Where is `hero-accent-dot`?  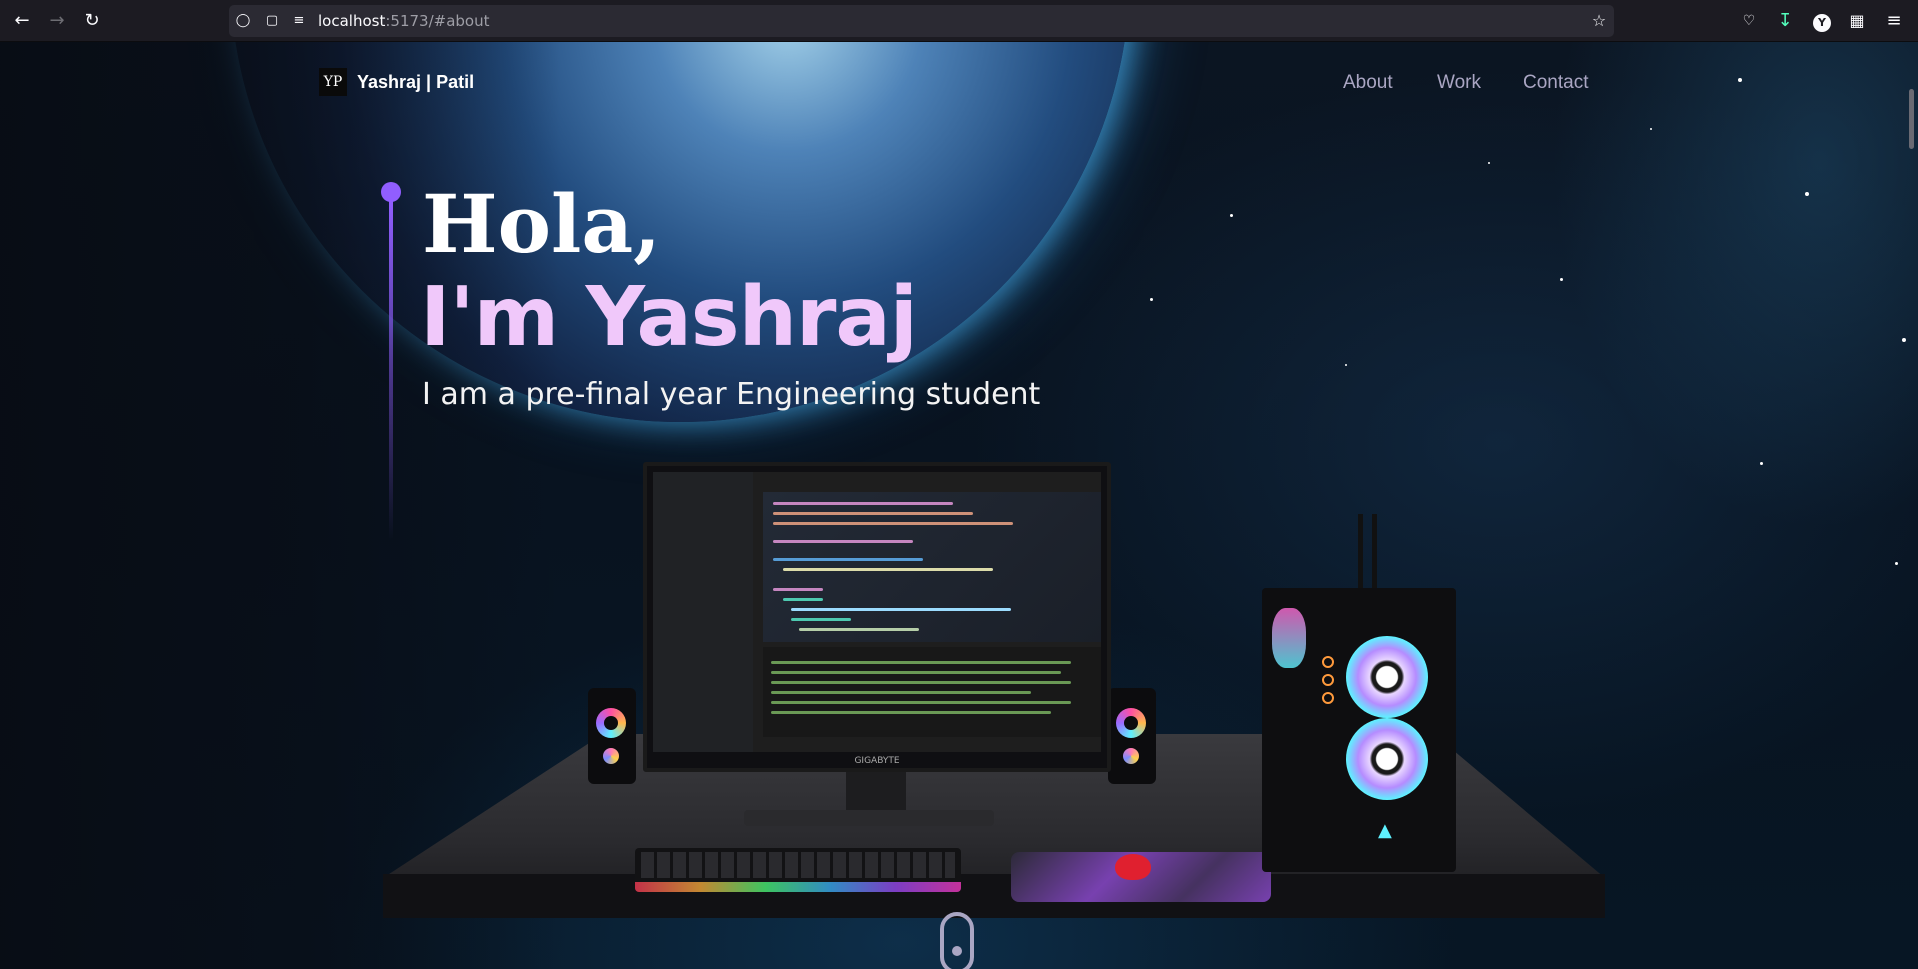
hero-accent-dot is located at coordinates (391, 192).